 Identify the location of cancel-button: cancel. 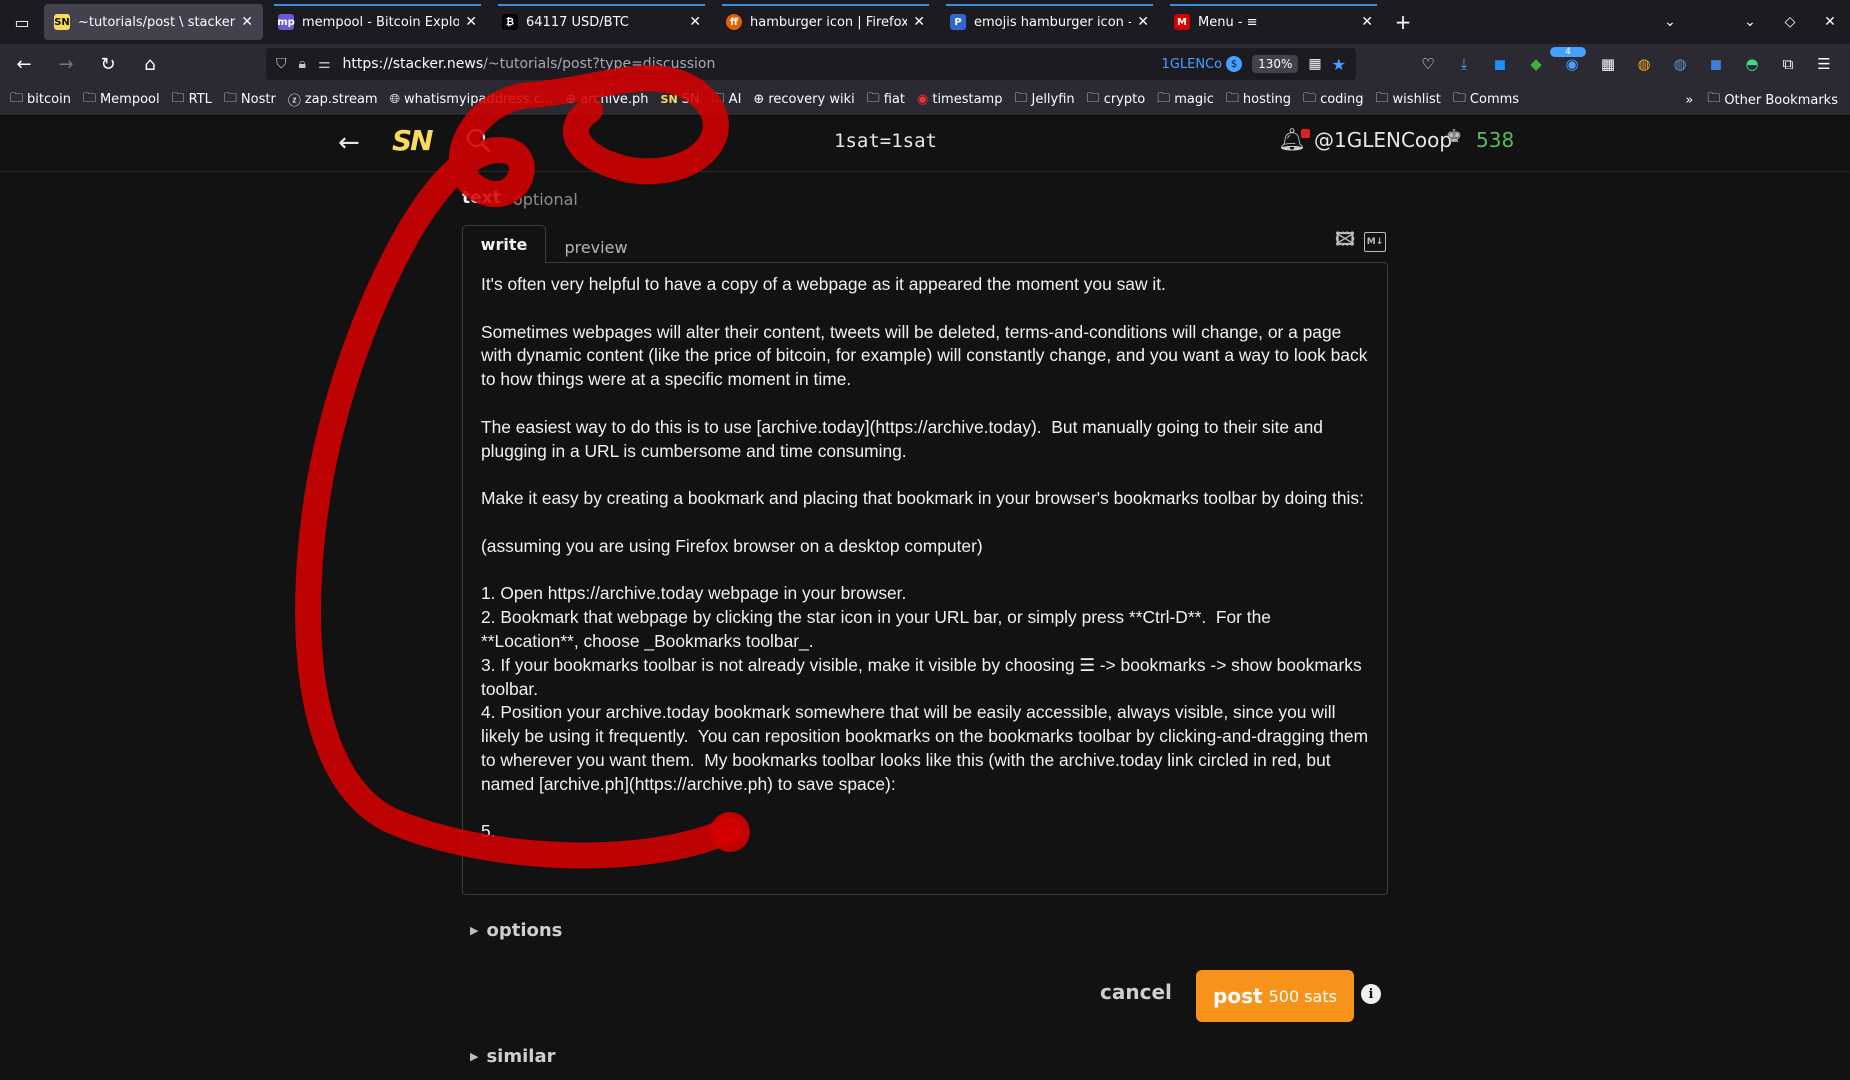
(1136, 992).